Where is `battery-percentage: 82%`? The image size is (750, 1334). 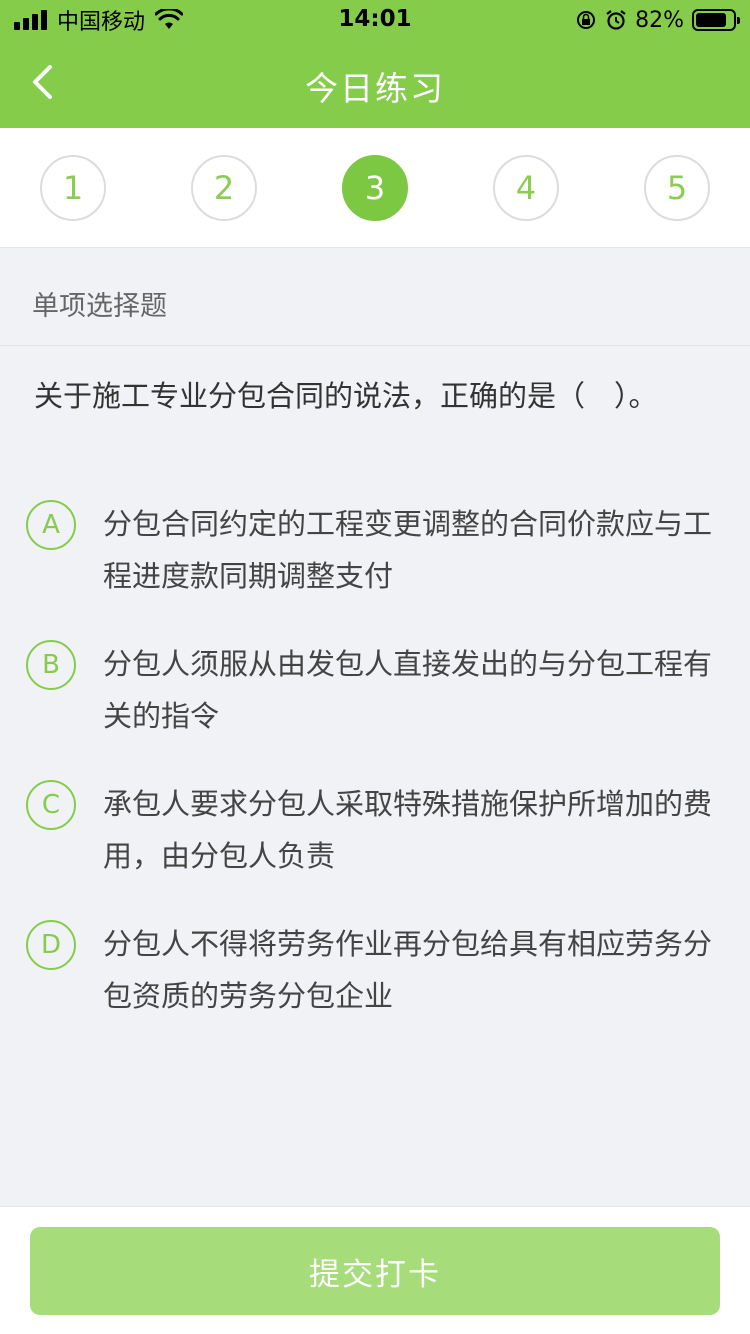
battery-percentage: 82% is located at coordinates (659, 20).